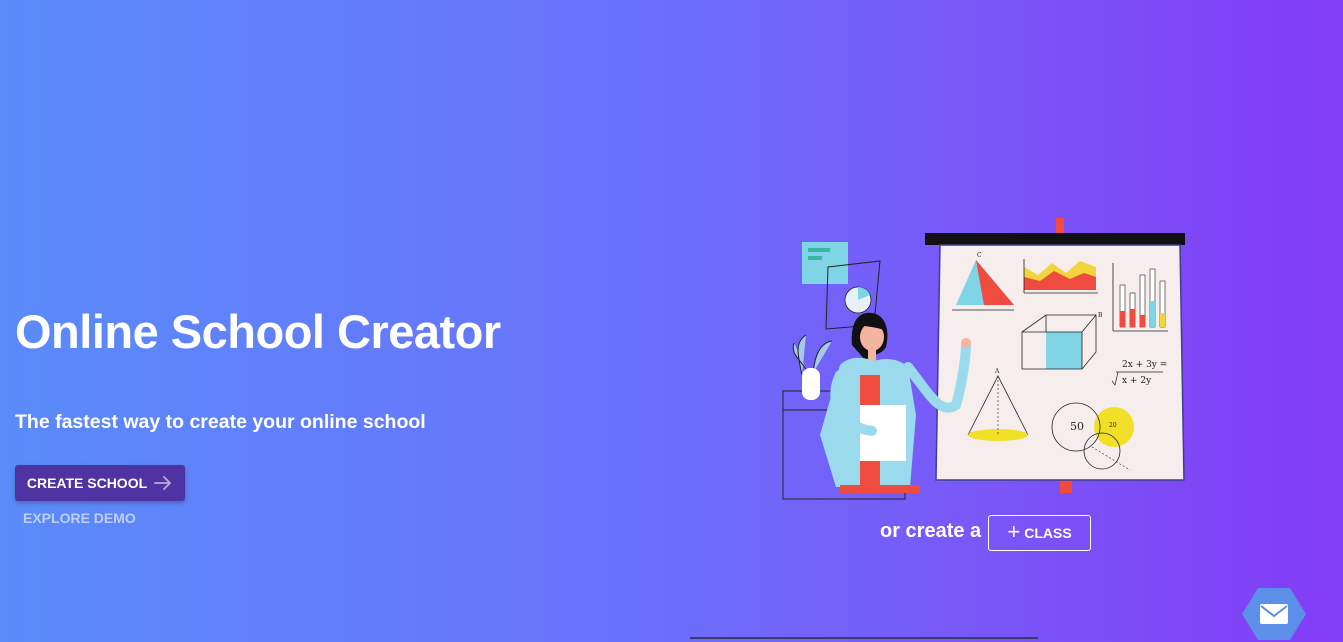 This screenshot has width=1343, height=642. Describe the element at coordinates (163, 483) in the screenshot. I see `arrow-right-icon` at that location.